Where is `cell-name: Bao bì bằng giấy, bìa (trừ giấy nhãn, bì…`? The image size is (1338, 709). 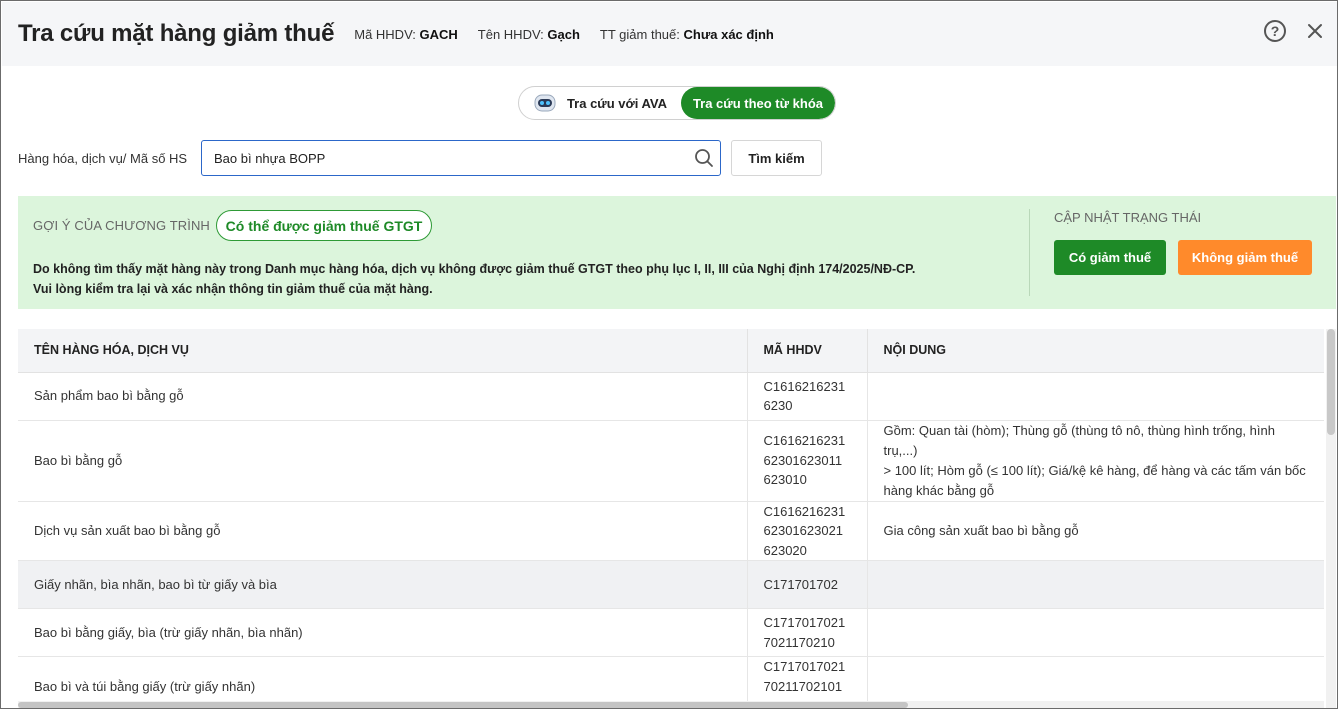
cell-name: Bao bì bằng giấy, bìa (trừ giấy nhãn, bì… is located at coordinates (383, 632).